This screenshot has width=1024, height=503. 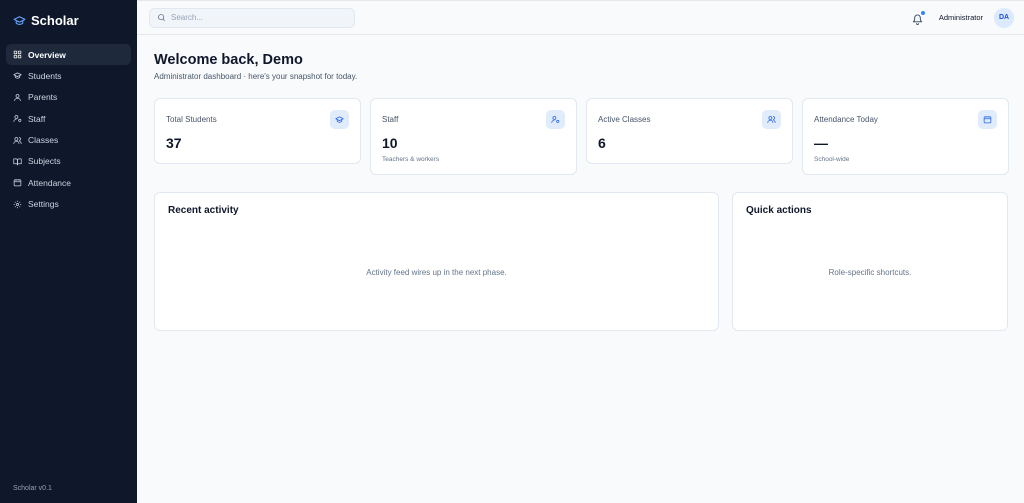 What do you see at coordinates (68, 161) in the screenshot?
I see `sidebar-item-subjects: Subjects` at bounding box center [68, 161].